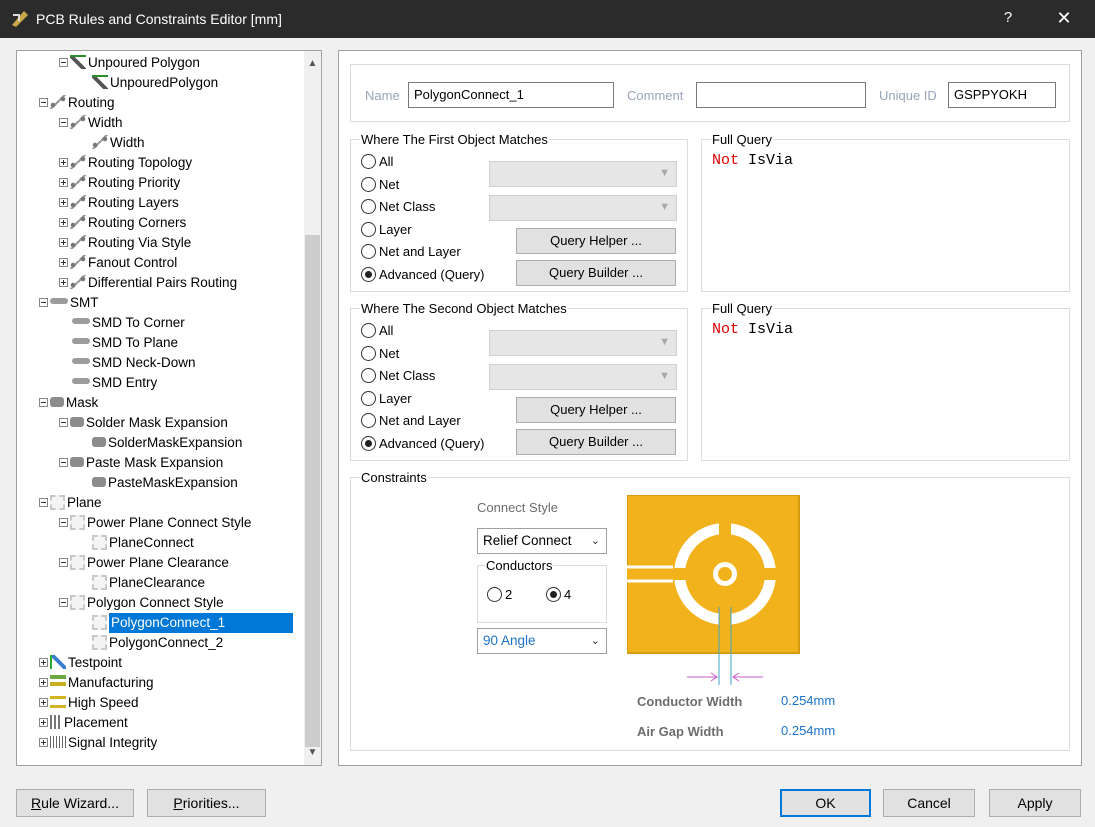 The width and height of the screenshot is (1095, 827). I want to click on tree-item: PlaneClearance, so click(142, 583).